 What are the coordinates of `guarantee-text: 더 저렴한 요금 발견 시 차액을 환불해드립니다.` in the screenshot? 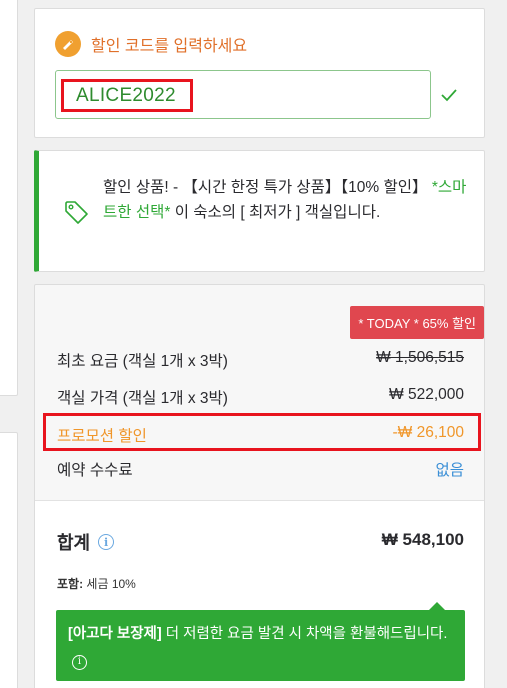 It's located at (304, 634).